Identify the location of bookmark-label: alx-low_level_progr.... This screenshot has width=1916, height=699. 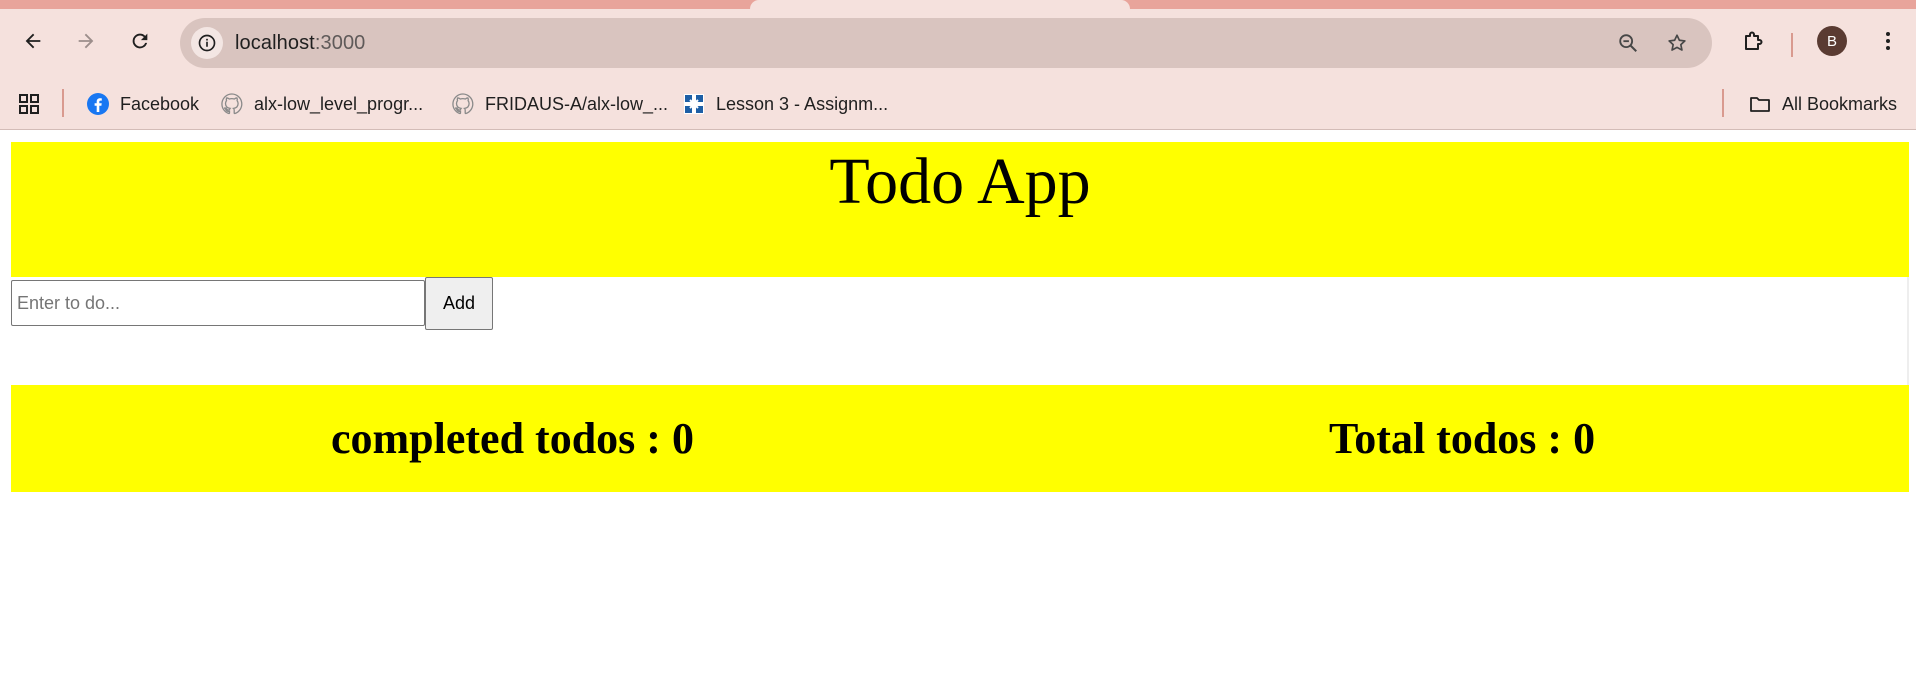
(339, 103).